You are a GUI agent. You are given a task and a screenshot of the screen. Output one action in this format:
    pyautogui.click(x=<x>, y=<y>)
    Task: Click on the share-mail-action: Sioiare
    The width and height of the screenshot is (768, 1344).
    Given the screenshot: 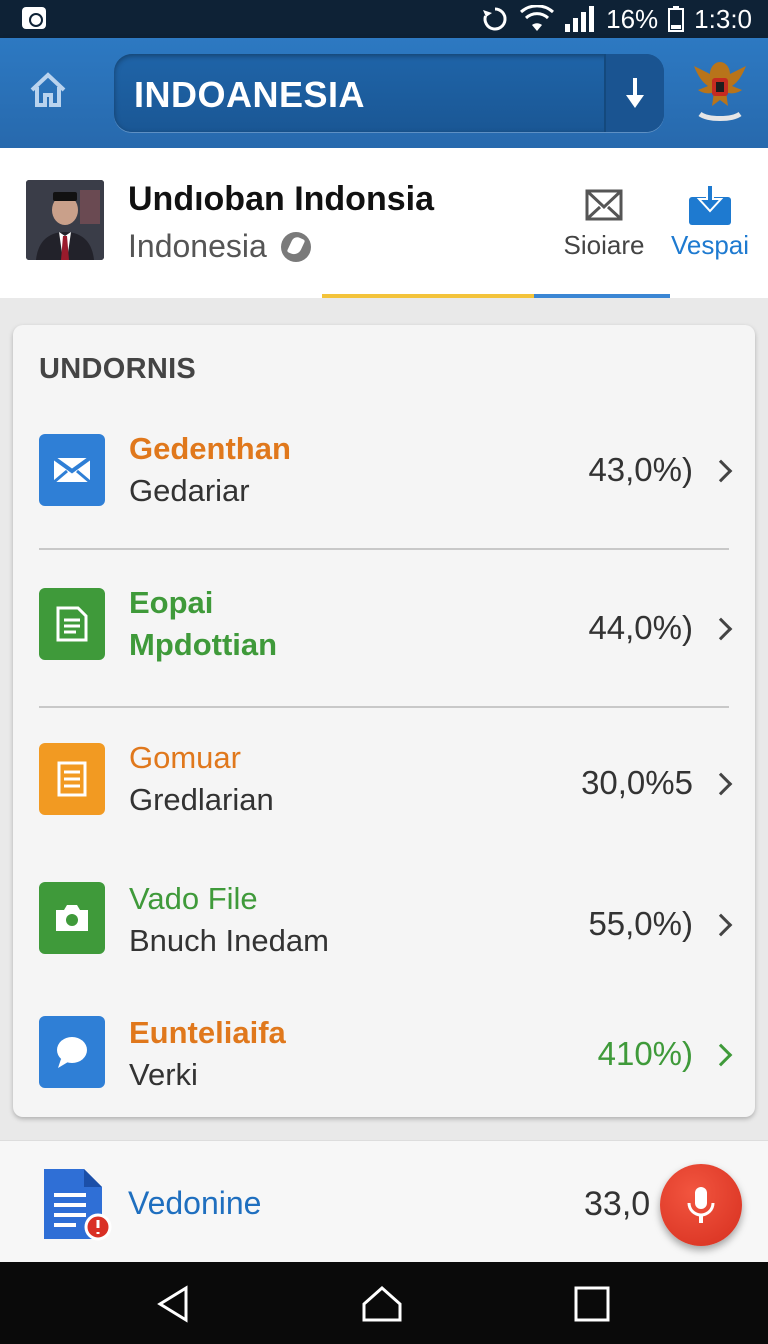 What is the action you would take?
    pyautogui.click(x=604, y=220)
    